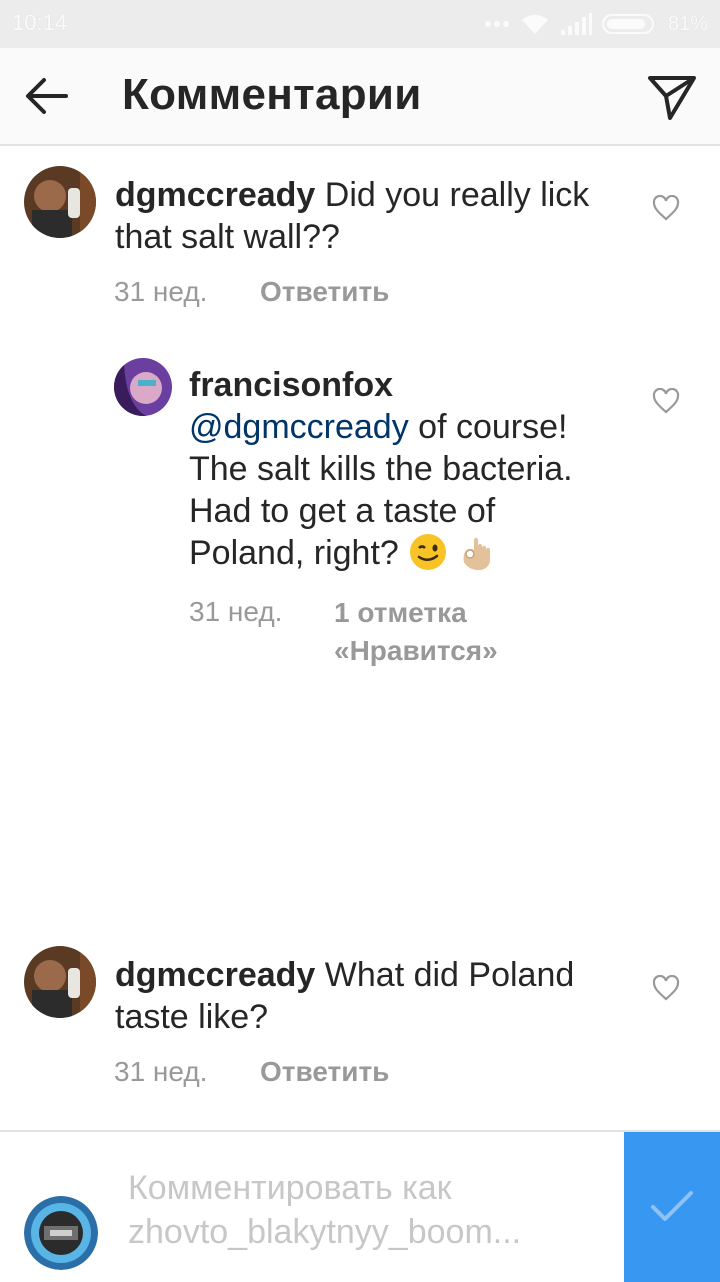 This screenshot has width=720, height=1282. What do you see at coordinates (416, 650) in the screenshot?
I see `likes-count-line2: «Нравится»` at bounding box center [416, 650].